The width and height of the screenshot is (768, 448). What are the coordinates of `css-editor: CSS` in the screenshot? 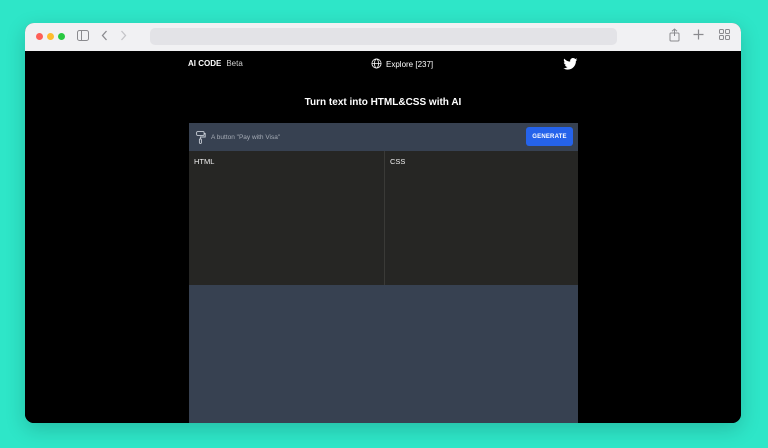 It's located at (481, 218).